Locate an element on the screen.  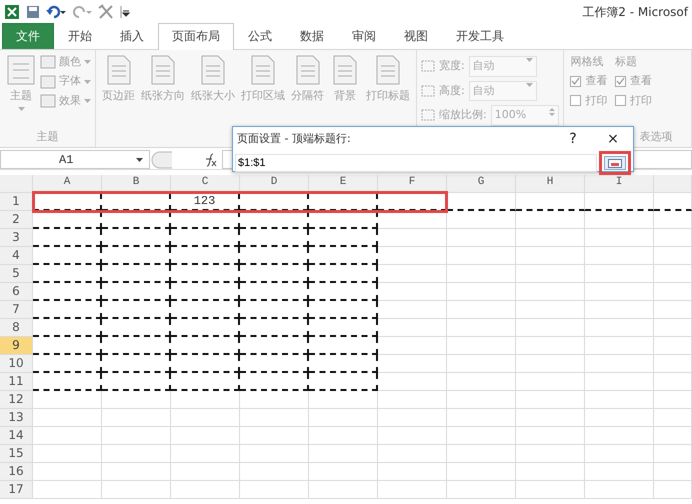
row-header: 12 is located at coordinates (16, 400).